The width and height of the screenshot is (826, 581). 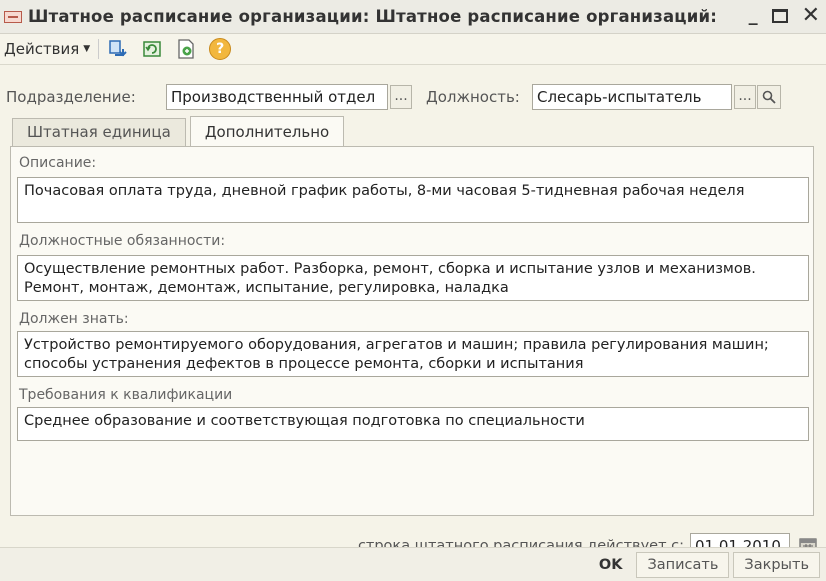 What do you see at coordinates (220, 49) in the screenshot?
I see `help-icon: ?` at bounding box center [220, 49].